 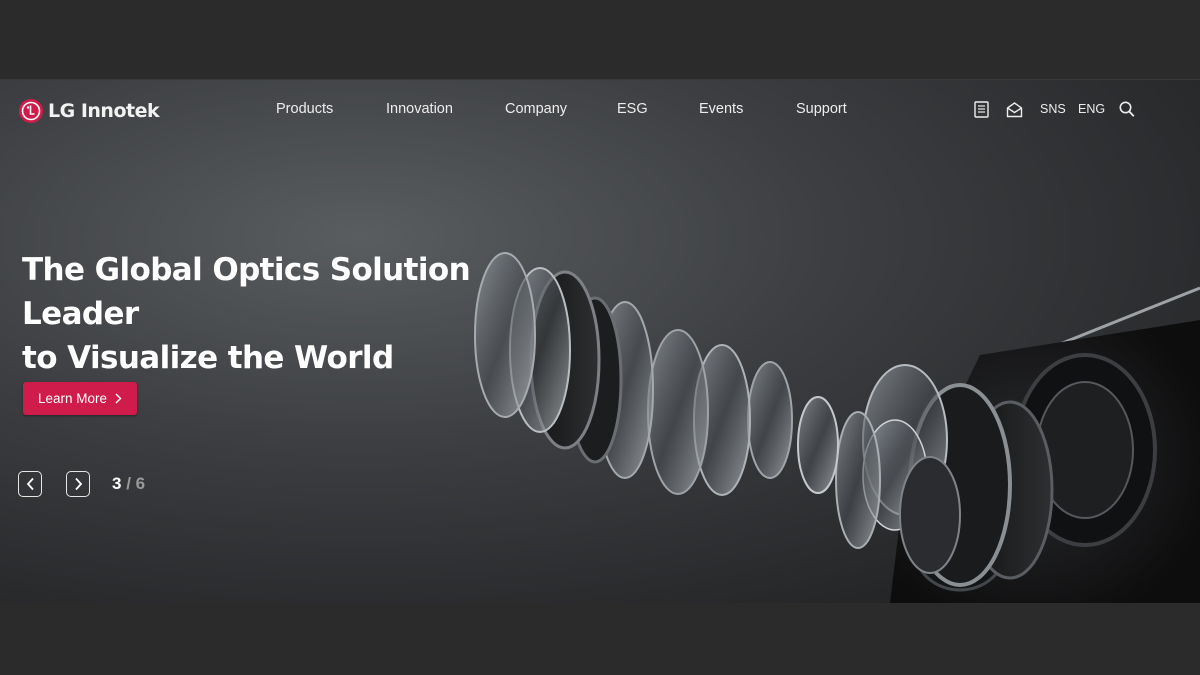 What do you see at coordinates (1014, 109) in the screenshot?
I see `mail-icon` at bounding box center [1014, 109].